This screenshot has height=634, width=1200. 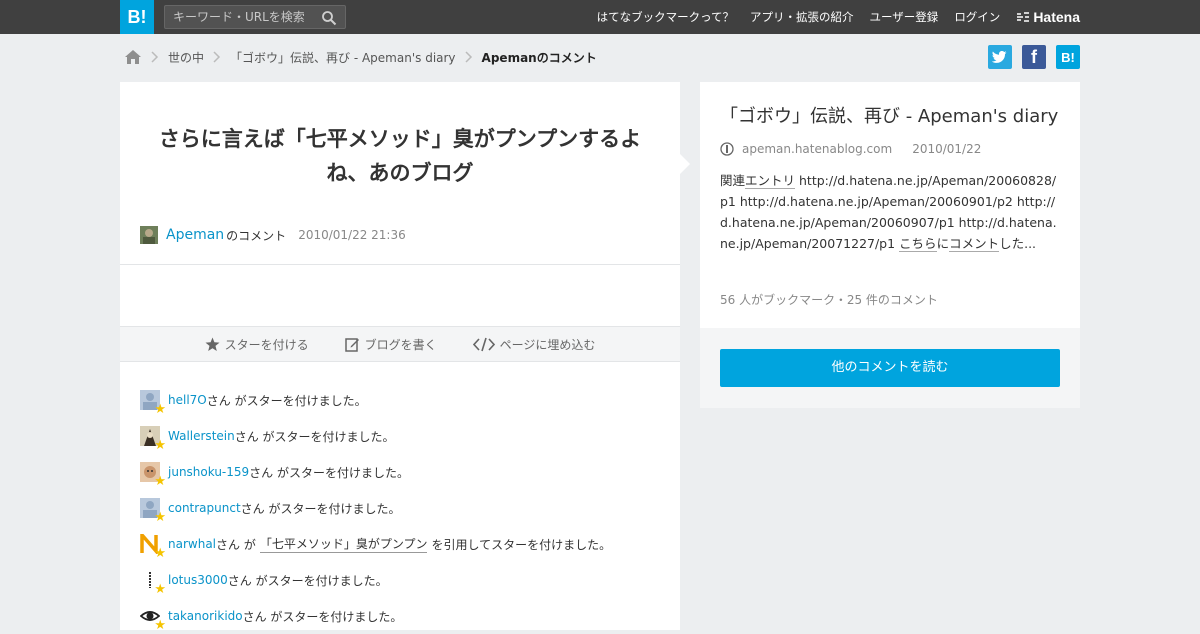 What do you see at coordinates (665, 17) in the screenshot?
I see `nav-about: はてなブックマークって？` at bounding box center [665, 17].